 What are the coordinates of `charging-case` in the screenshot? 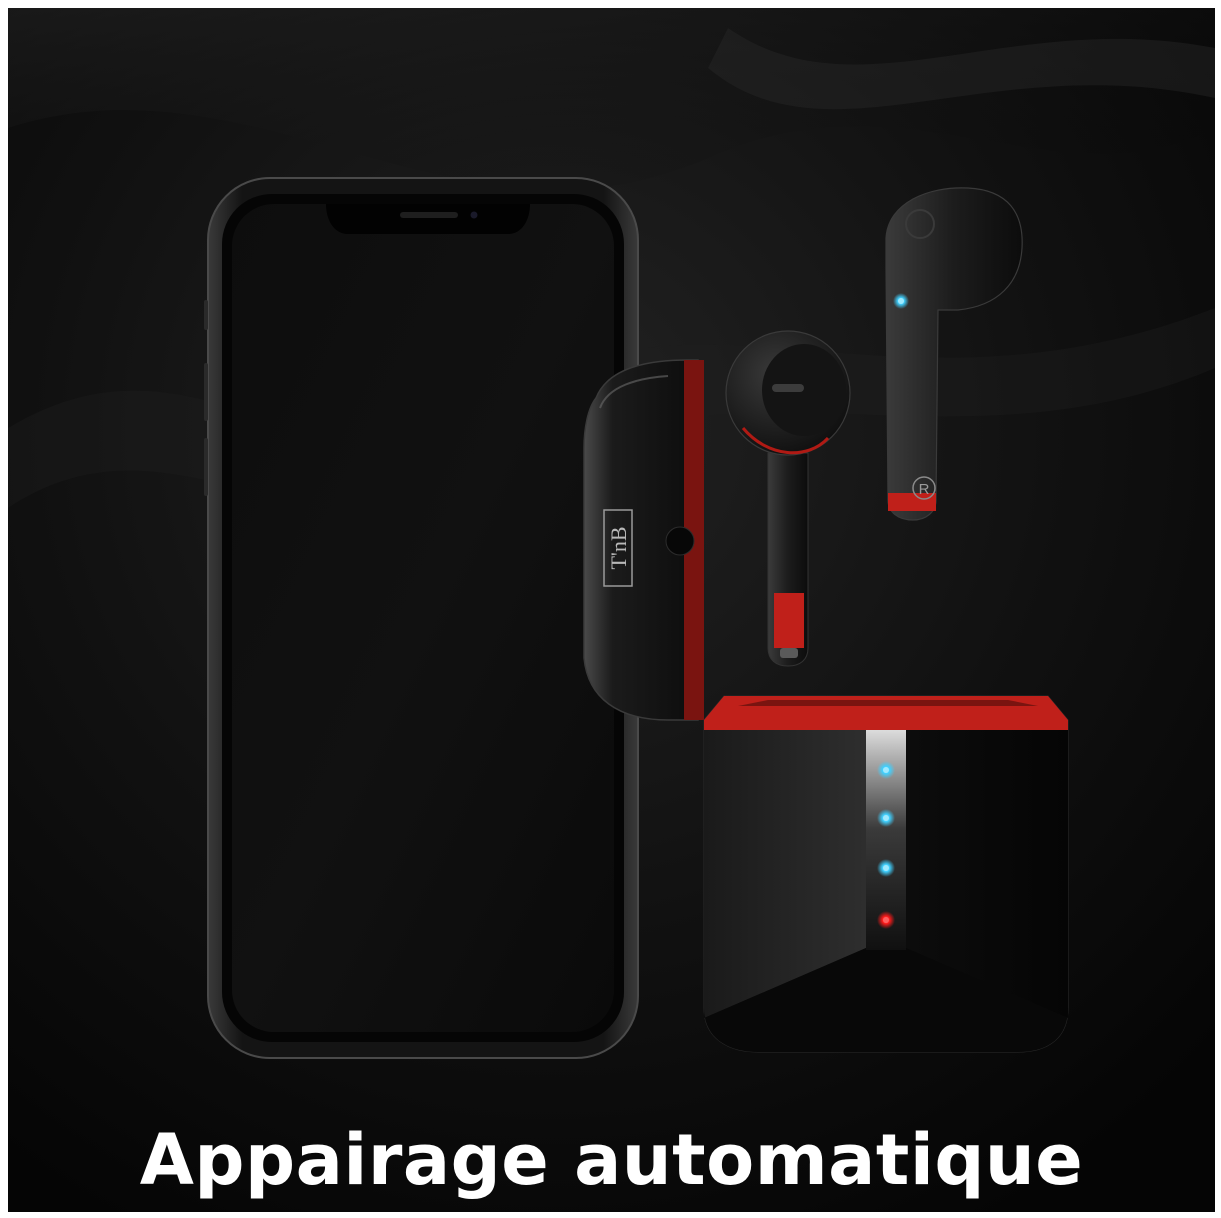 It's located at (886, 874).